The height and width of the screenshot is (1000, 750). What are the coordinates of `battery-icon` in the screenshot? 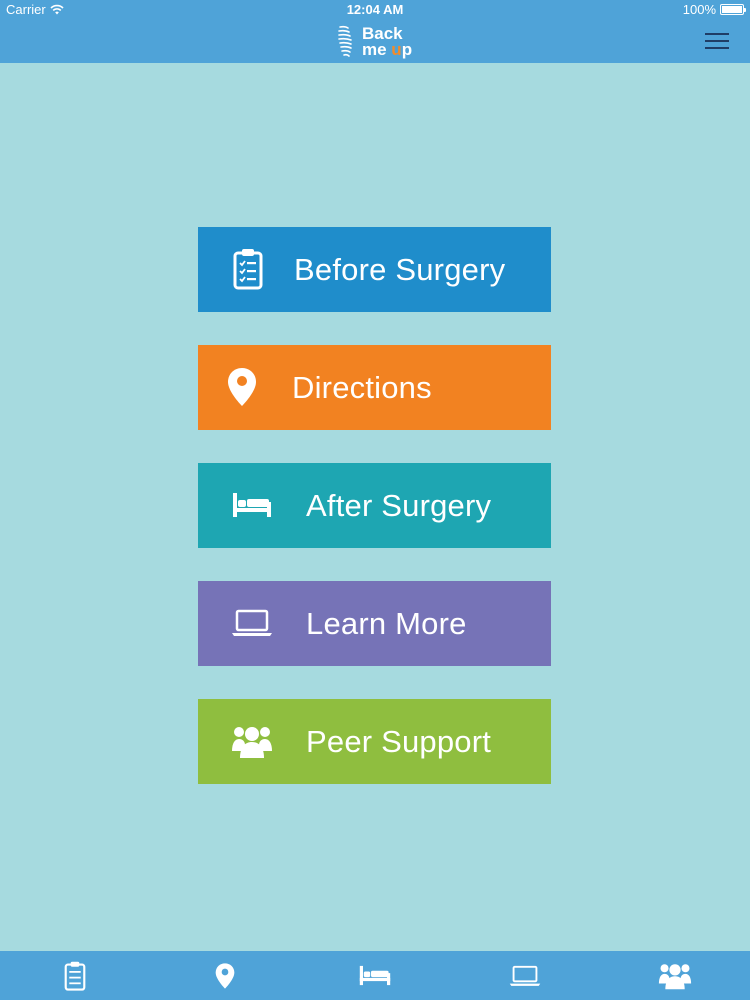 It's located at (733, 9).